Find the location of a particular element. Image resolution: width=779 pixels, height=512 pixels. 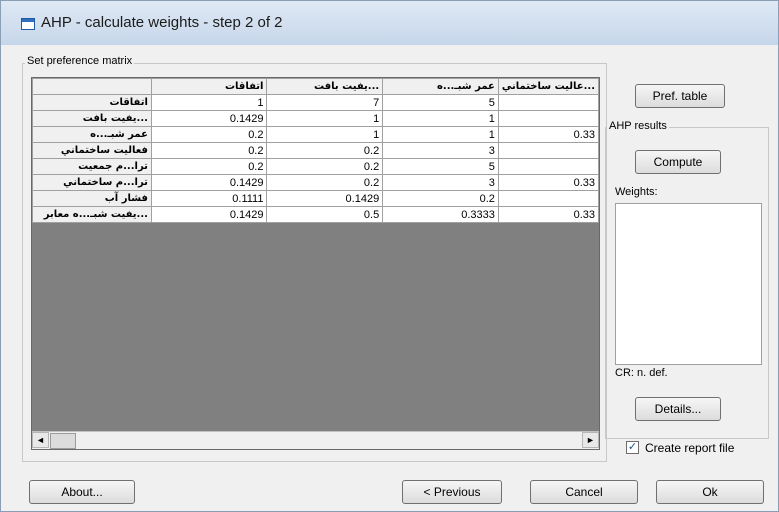

matrix-row: عمر شبـ...ه 0.2 1 1 0.33 is located at coordinates (315, 134).